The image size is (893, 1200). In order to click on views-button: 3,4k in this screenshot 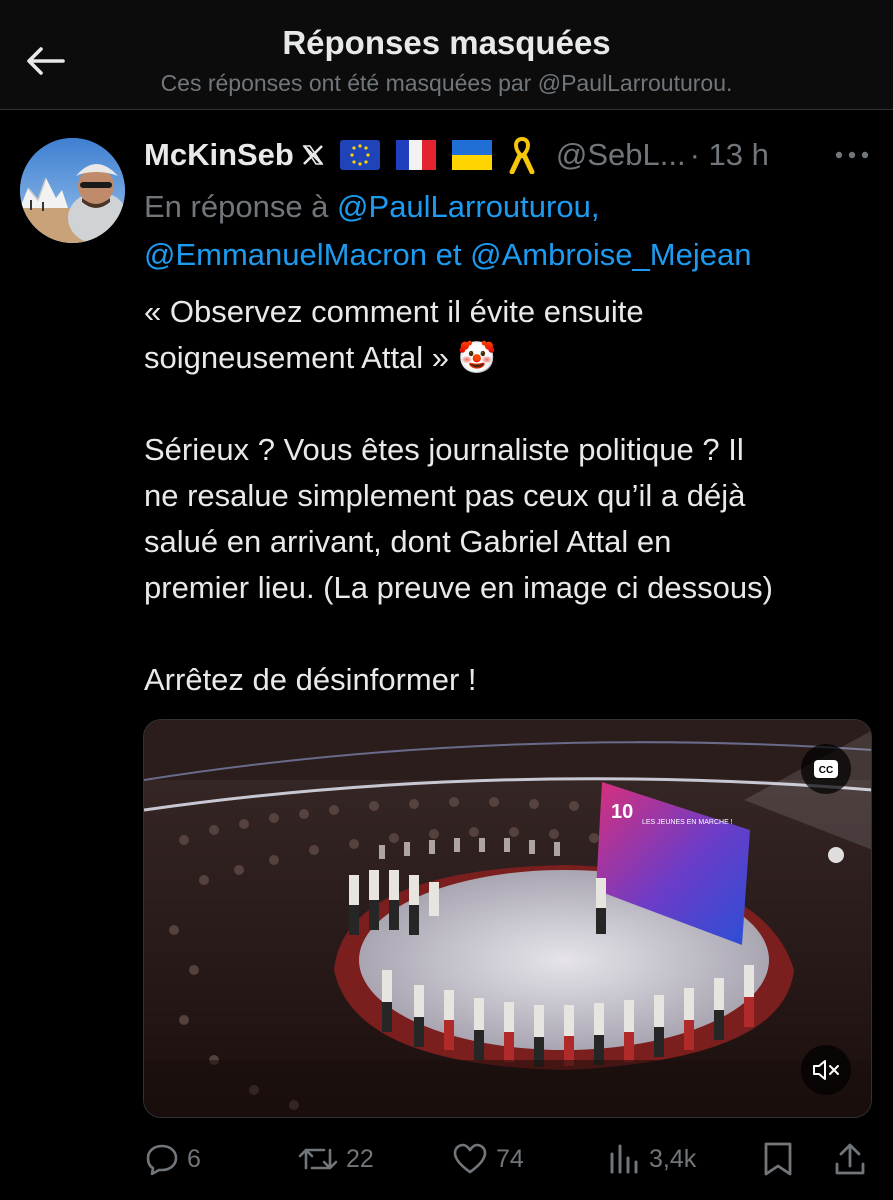, I will do `click(651, 1159)`.